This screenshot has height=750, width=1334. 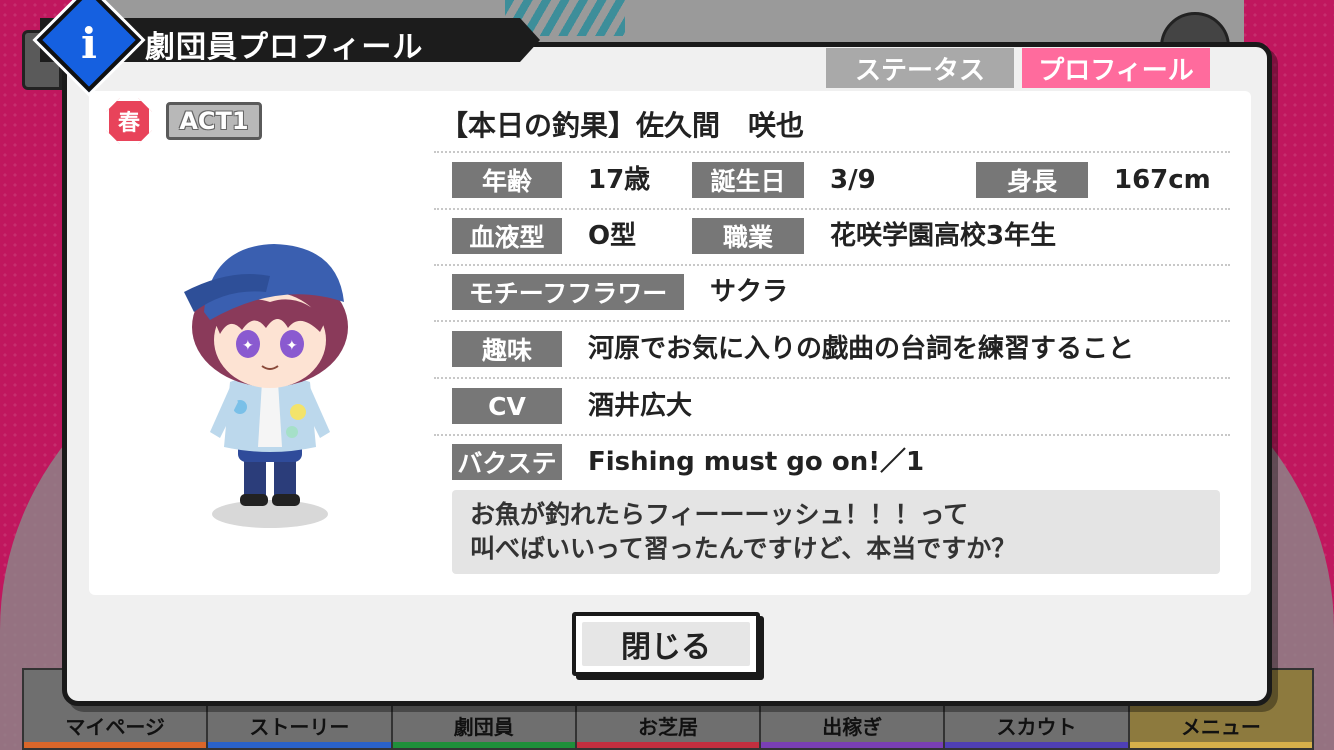 I want to click on info-icon: i, so click(x=89, y=43).